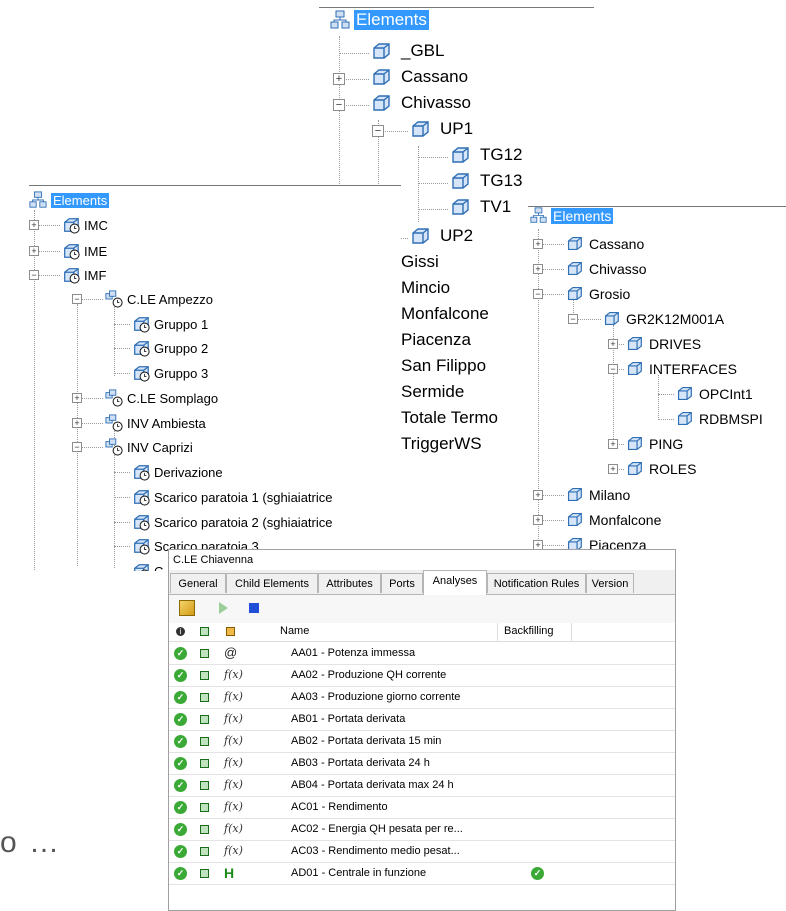 Image resolution: width=786 pixels, height=911 pixels. What do you see at coordinates (422, 741) in the screenshot?
I see `table-row: ✓ f(x) AB02 - Portata derivata 15 min` at bounding box center [422, 741].